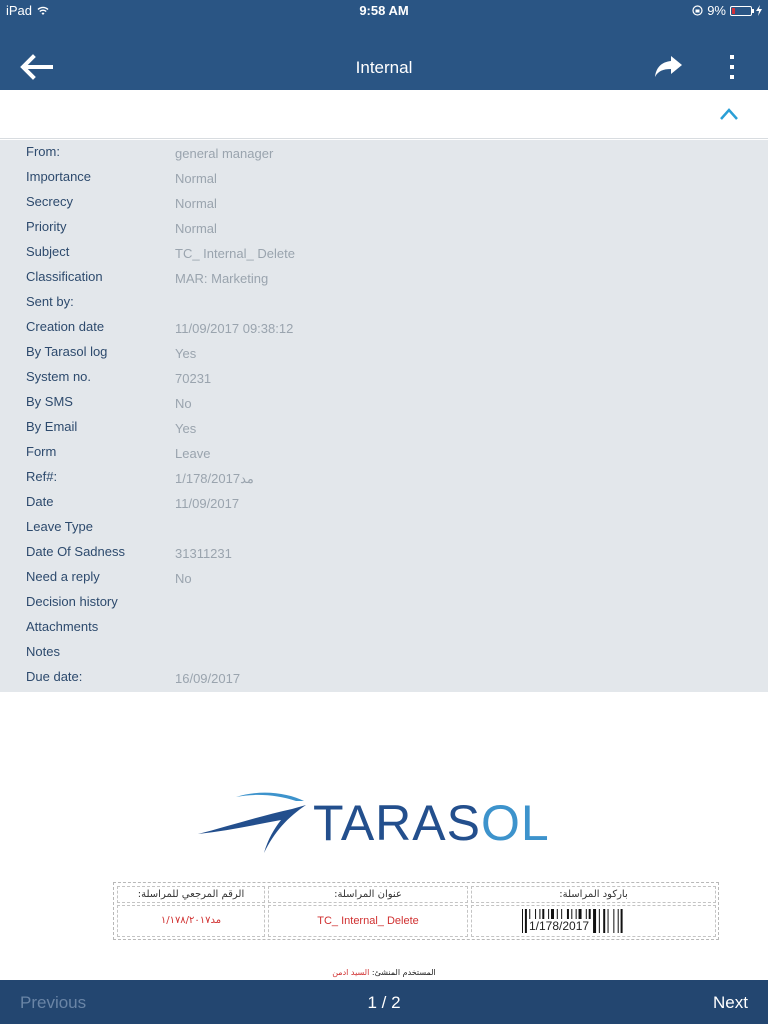  Describe the element at coordinates (384, 427) in the screenshot. I see `detail-row: By Email Yes` at that location.